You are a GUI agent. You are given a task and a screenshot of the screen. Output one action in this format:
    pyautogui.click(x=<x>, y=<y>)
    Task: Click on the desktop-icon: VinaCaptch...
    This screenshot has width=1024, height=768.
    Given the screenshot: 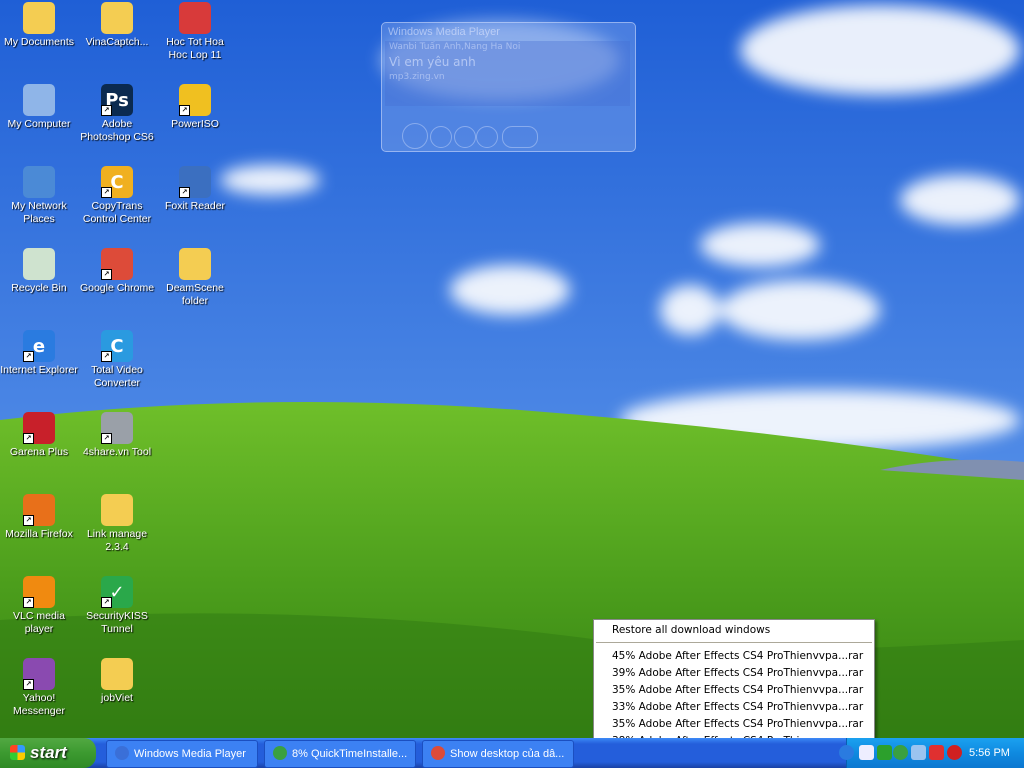 What is the action you would take?
    pyautogui.click(x=117, y=25)
    